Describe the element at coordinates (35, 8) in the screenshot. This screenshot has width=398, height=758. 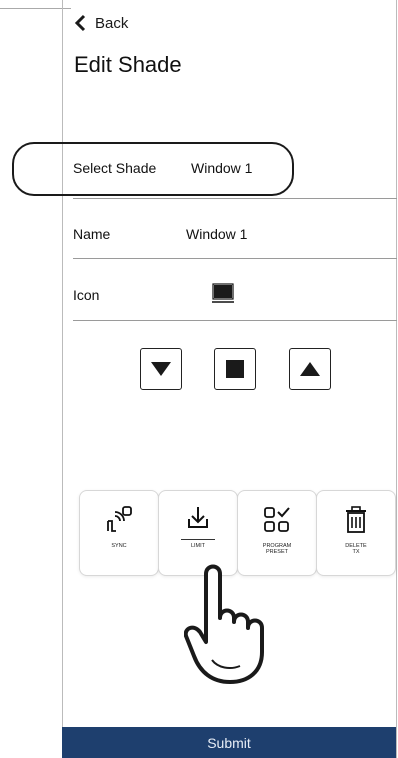
I see `frame-top-line` at that location.